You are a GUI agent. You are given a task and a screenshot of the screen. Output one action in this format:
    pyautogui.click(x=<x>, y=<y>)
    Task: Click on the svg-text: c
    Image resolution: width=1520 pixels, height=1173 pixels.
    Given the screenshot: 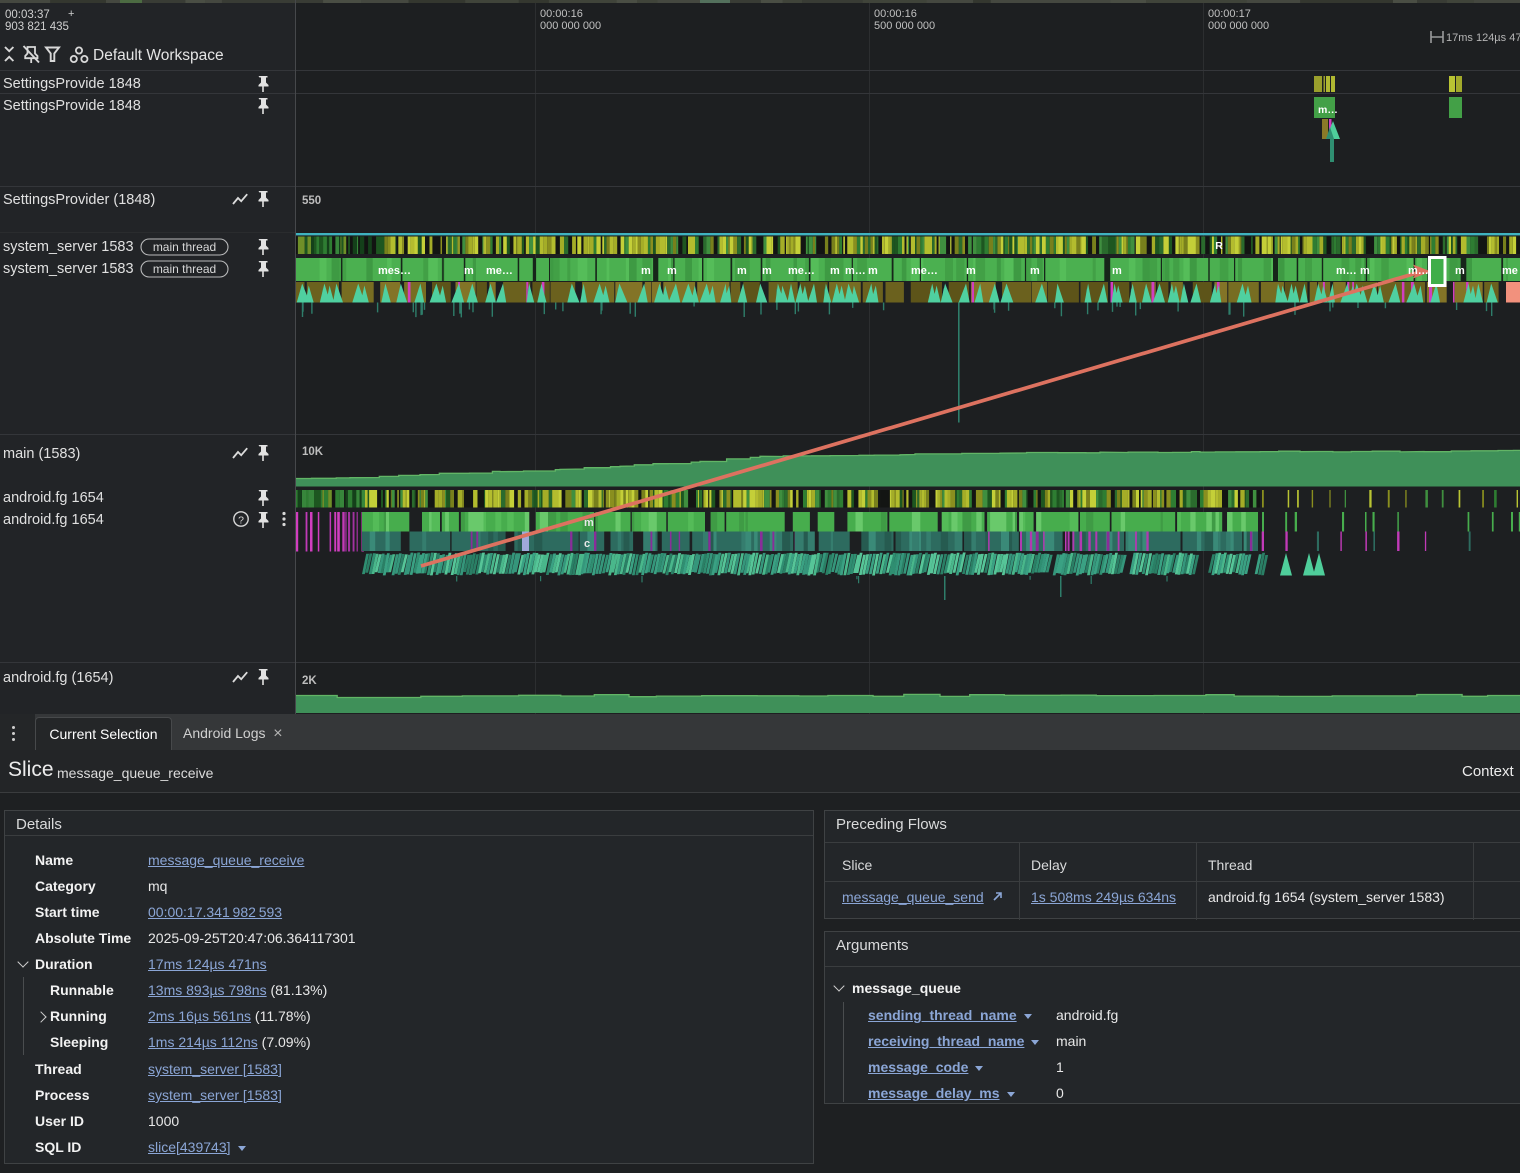 What is the action you would take?
    pyautogui.click(x=587, y=544)
    